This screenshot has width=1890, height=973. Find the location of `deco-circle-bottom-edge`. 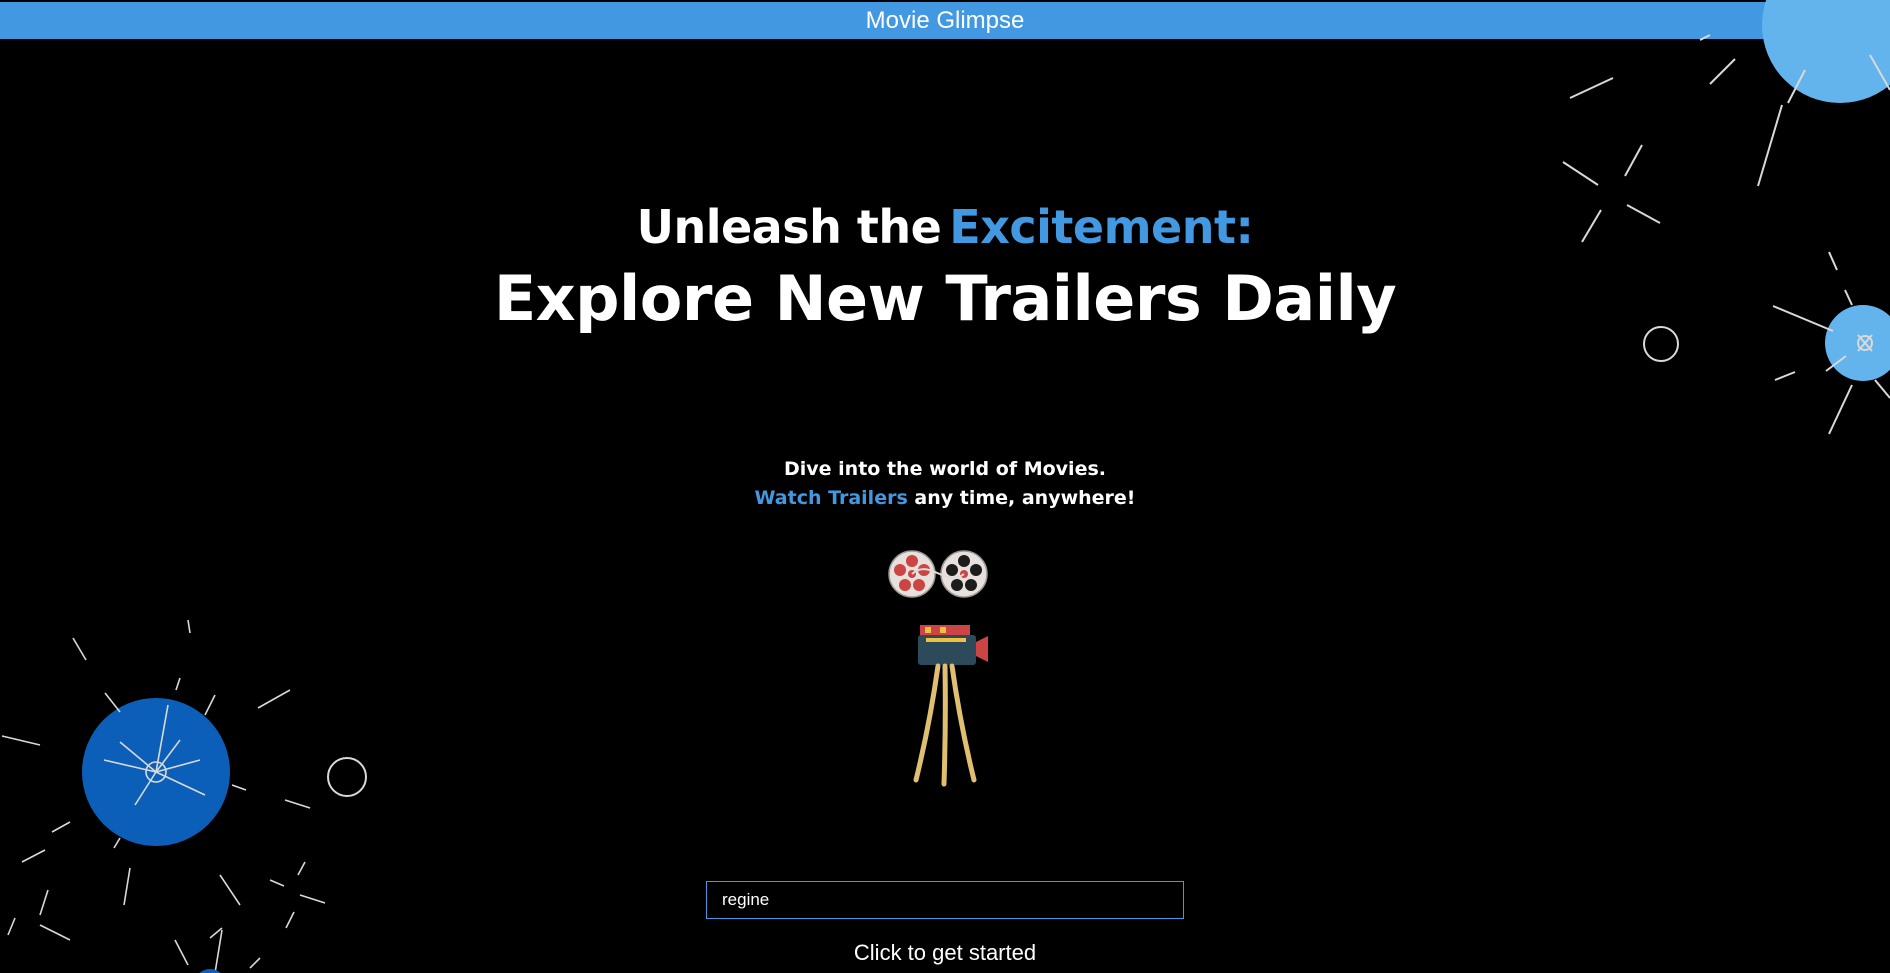

deco-circle-bottom-edge is located at coordinates (210, 971).